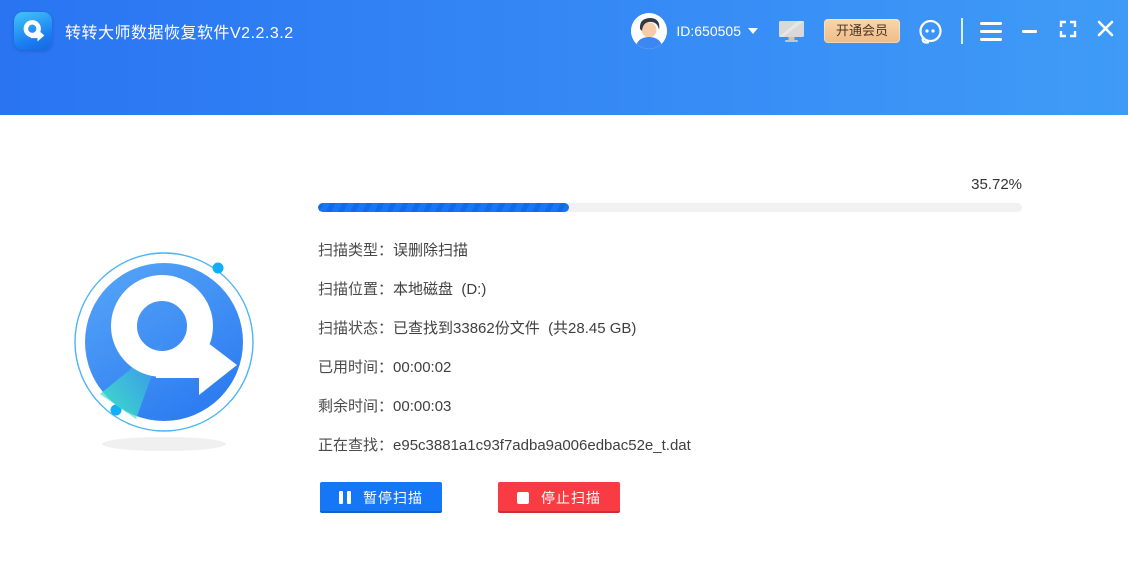 The image size is (1128, 572). Describe the element at coordinates (542, 445) in the screenshot. I see `detail-value: e95c3881a1c93f7adba9a006edbac52e_t.dat` at that location.